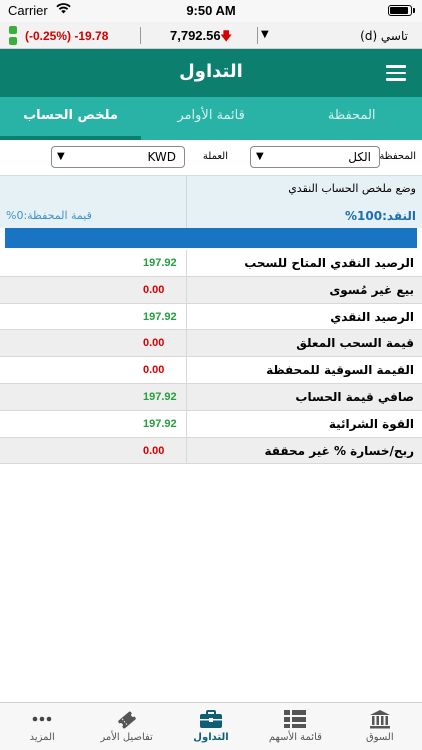  I want to click on portfolio-select: ▼ الكل, so click(315, 157).